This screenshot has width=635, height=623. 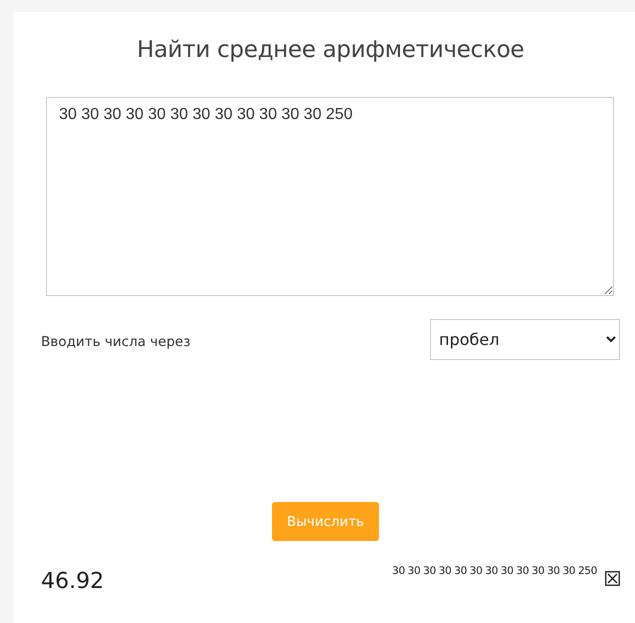 I want to click on separator-select: пробел, so click(x=525, y=339).